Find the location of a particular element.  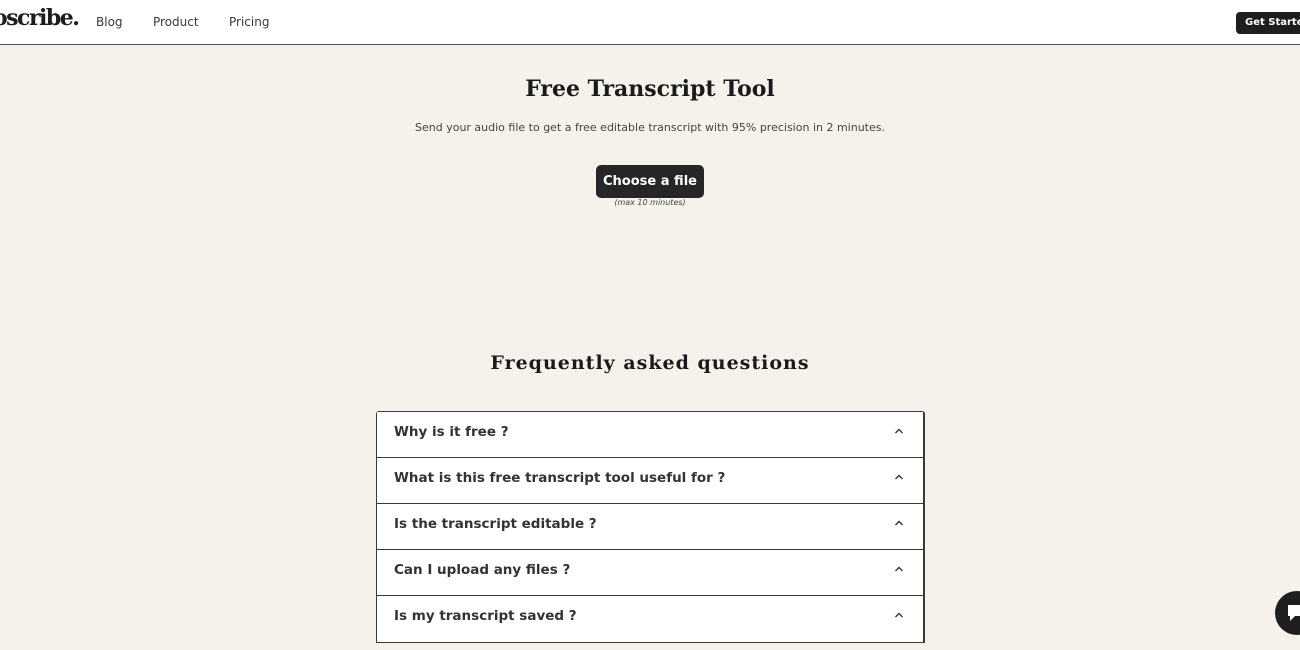

faq-question: Is the transcript editable ? is located at coordinates (495, 524).